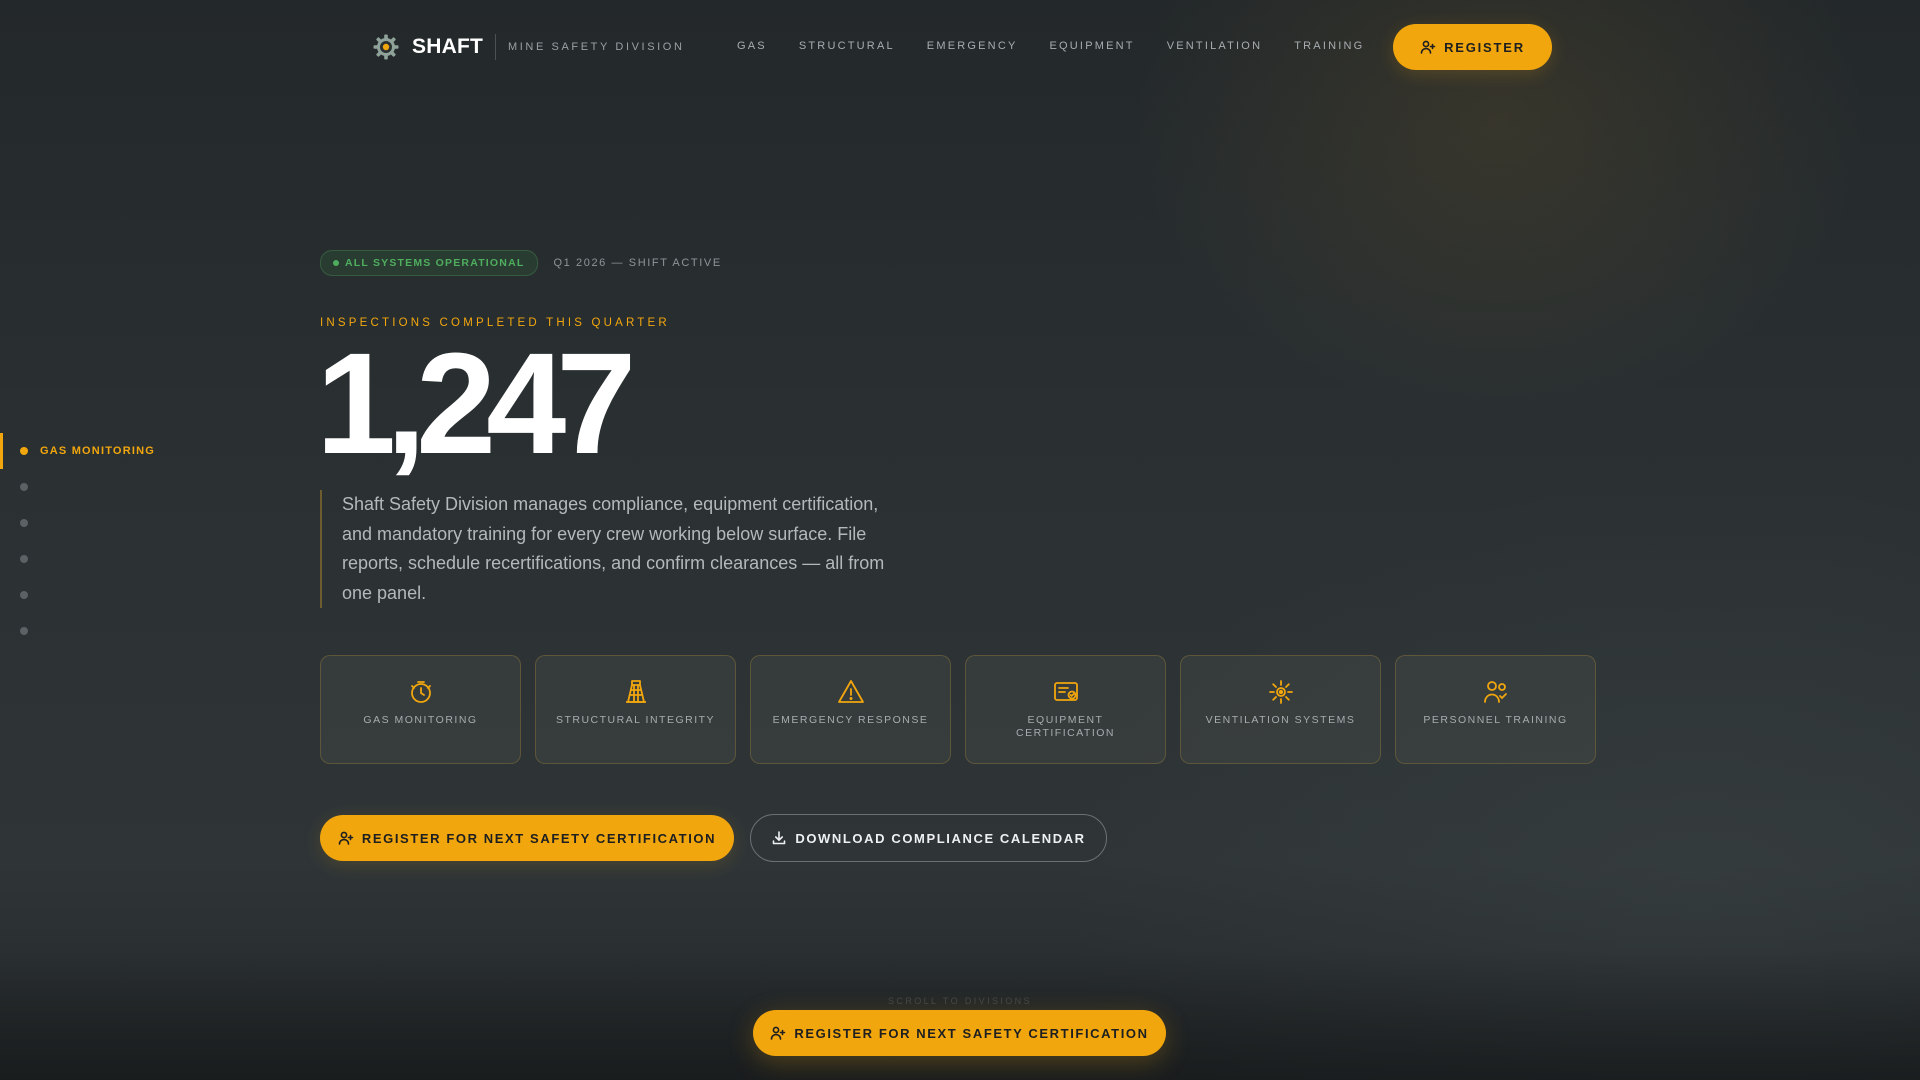  What do you see at coordinates (635, 720) in the screenshot?
I see `card-label: STRUCTURAL INTEGRITY` at bounding box center [635, 720].